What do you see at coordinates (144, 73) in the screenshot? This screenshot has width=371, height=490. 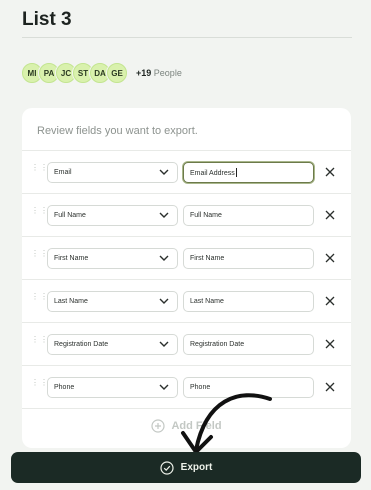 I see `extra-count: +19` at bounding box center [144, 73].